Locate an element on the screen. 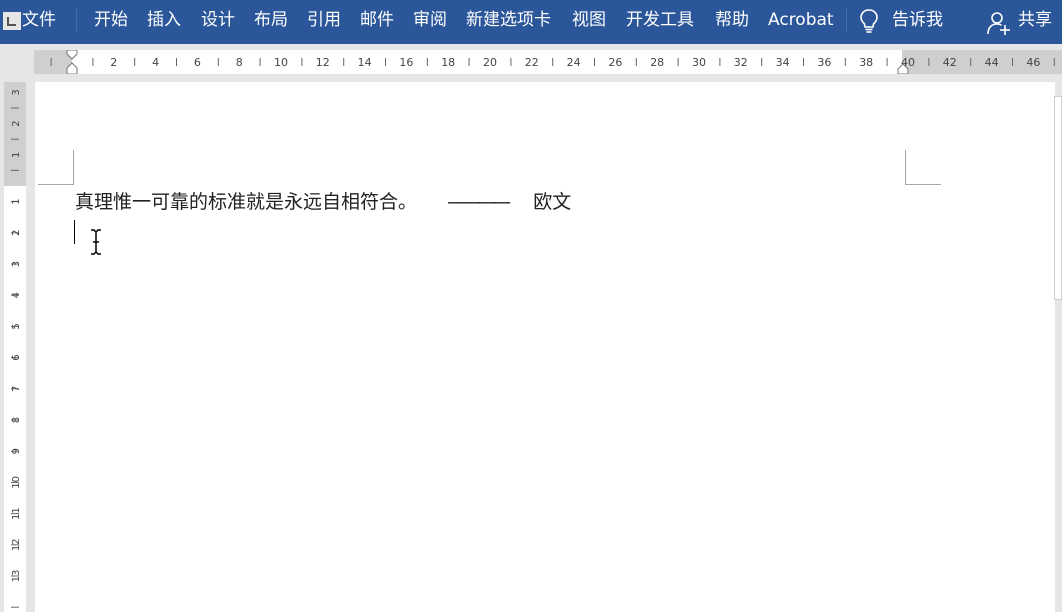 This screenshot has height=612, width=1062. ruler-label: 20 is located at coordinates (490, 62).